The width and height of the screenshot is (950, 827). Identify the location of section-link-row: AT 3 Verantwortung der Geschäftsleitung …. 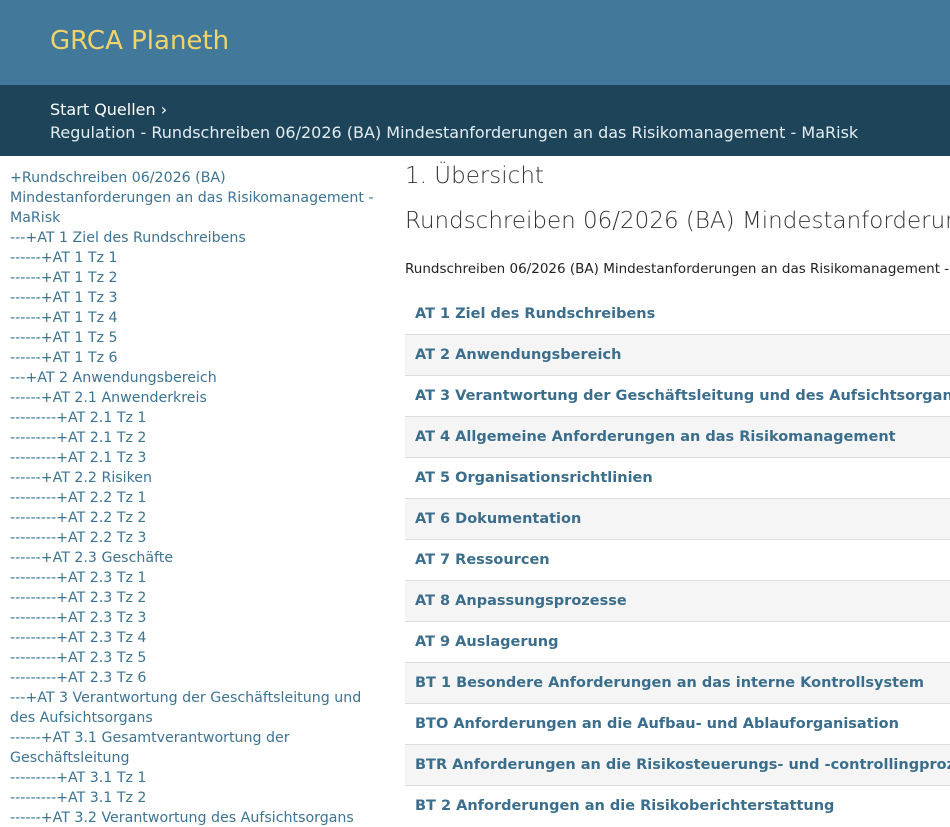
(677, 395).